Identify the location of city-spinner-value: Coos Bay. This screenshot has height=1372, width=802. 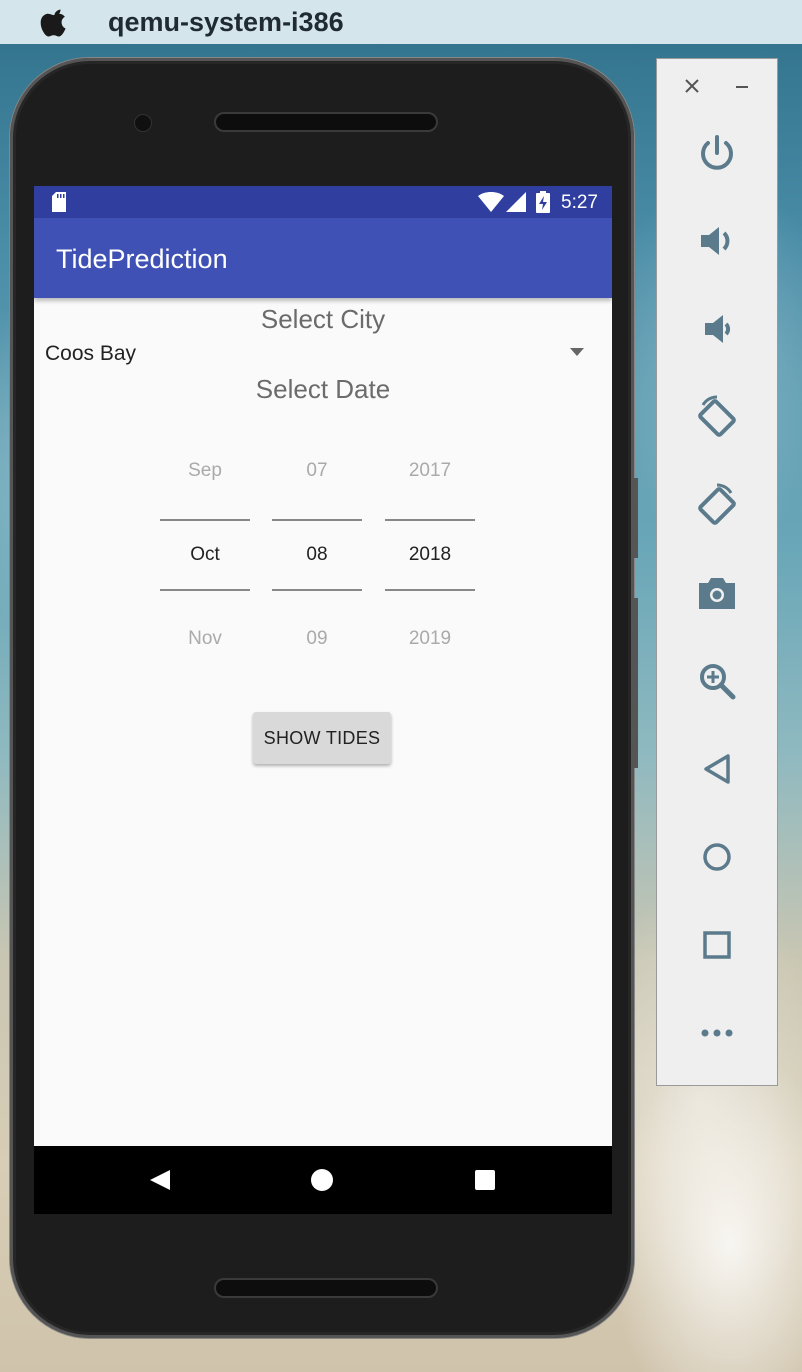
(91, 353).